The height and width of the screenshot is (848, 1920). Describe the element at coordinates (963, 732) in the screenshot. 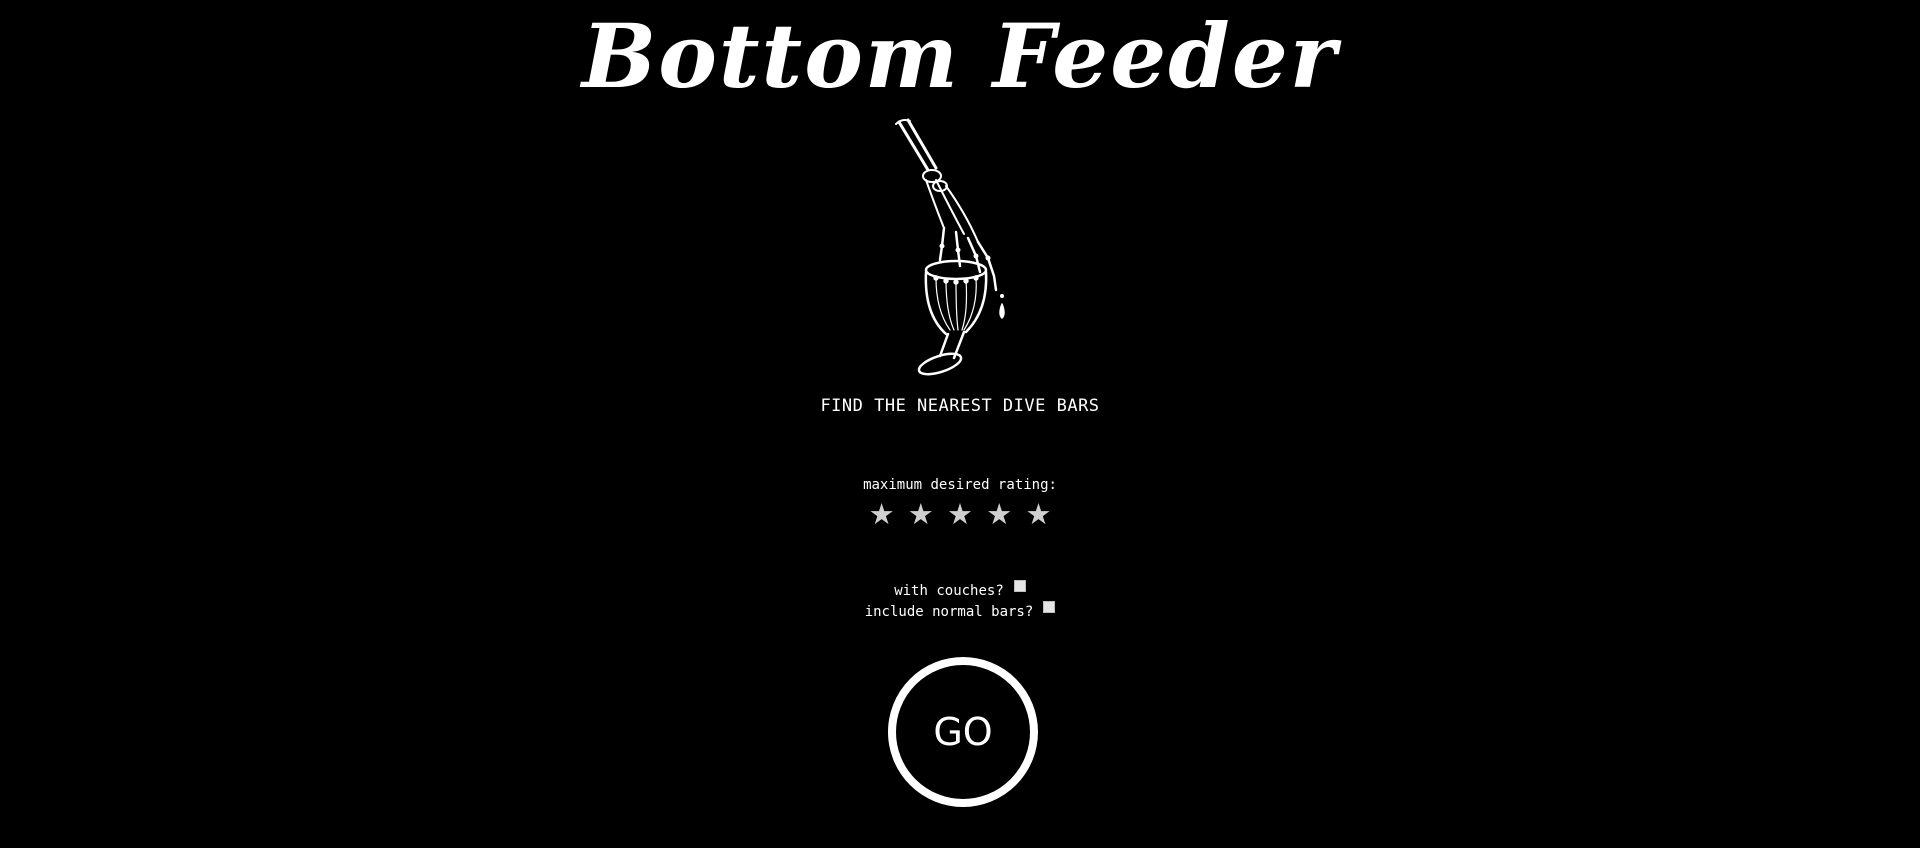

I see `go-button: GO` at that location.